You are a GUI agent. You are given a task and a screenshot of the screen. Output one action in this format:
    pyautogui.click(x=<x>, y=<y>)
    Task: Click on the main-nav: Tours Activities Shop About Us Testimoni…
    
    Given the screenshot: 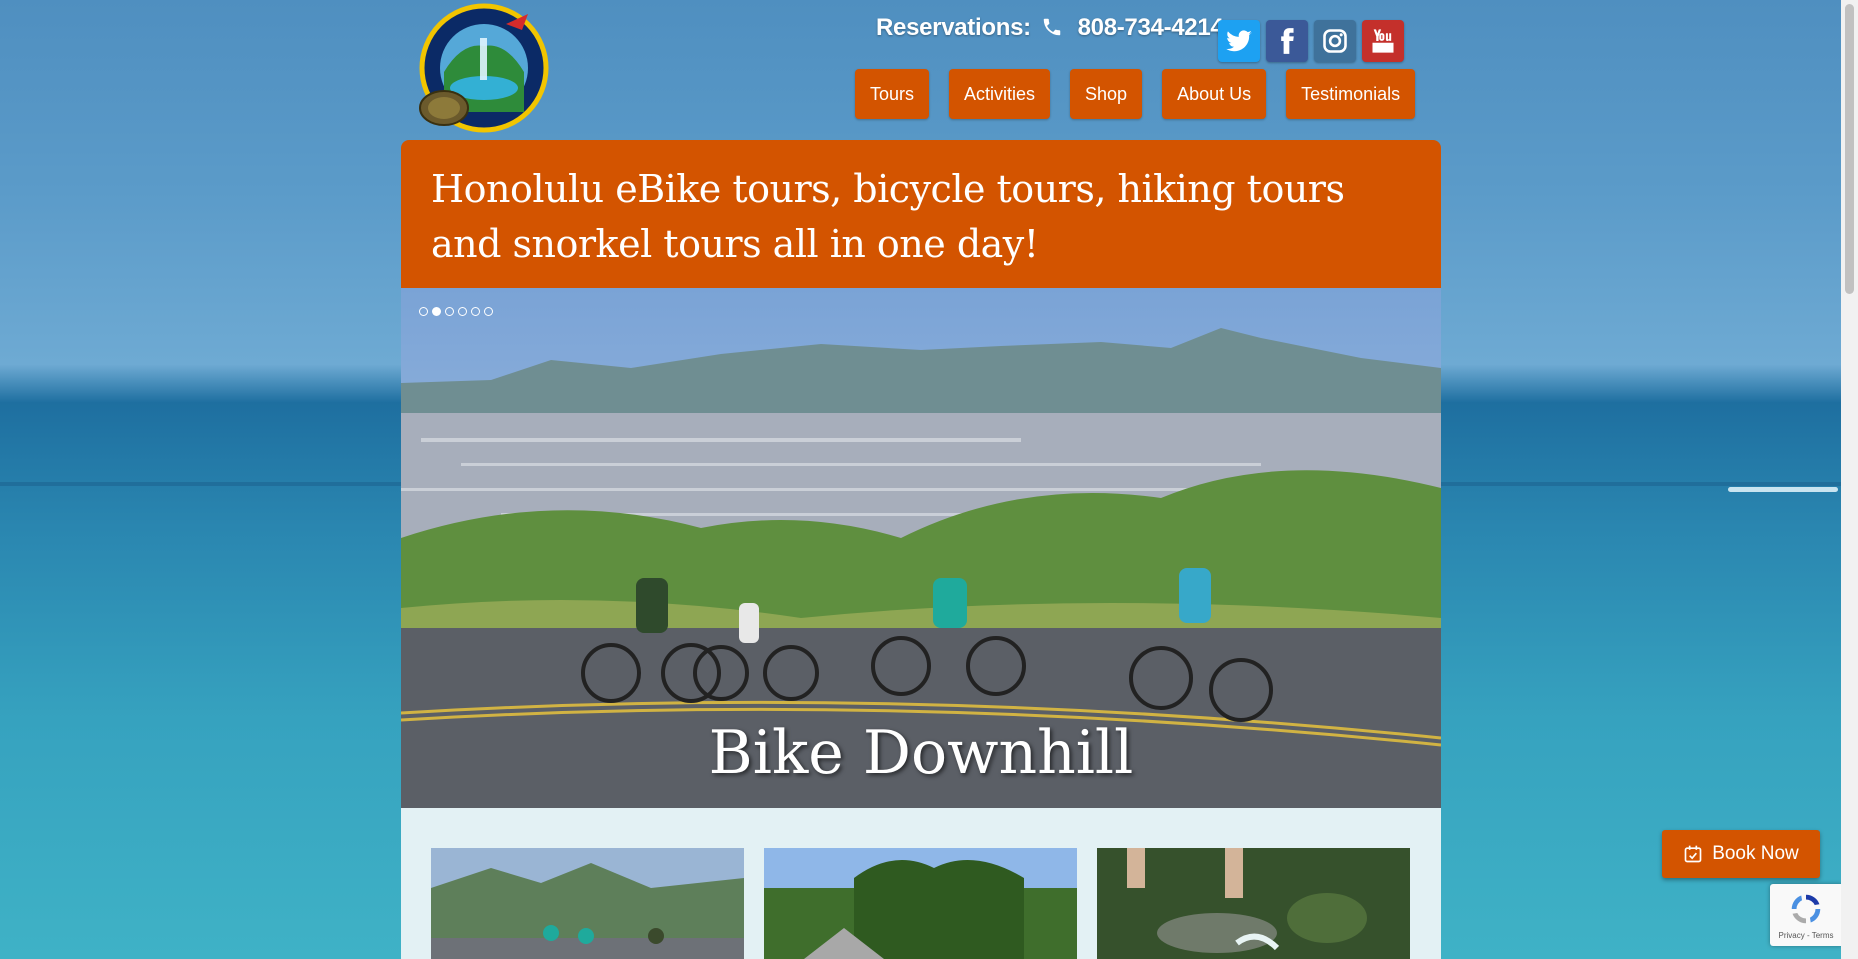 What is the action you would take?
    pyautogui.click(x=1135, y=94)
    